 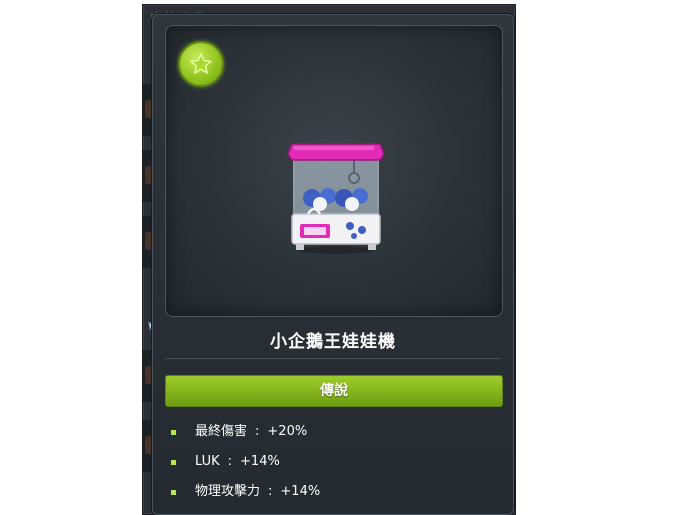 What do you see at coordinates (333, 432) in the screenshot?
I see `stat-row: 最終傷害: +20%` at bounding box center [333, 432].